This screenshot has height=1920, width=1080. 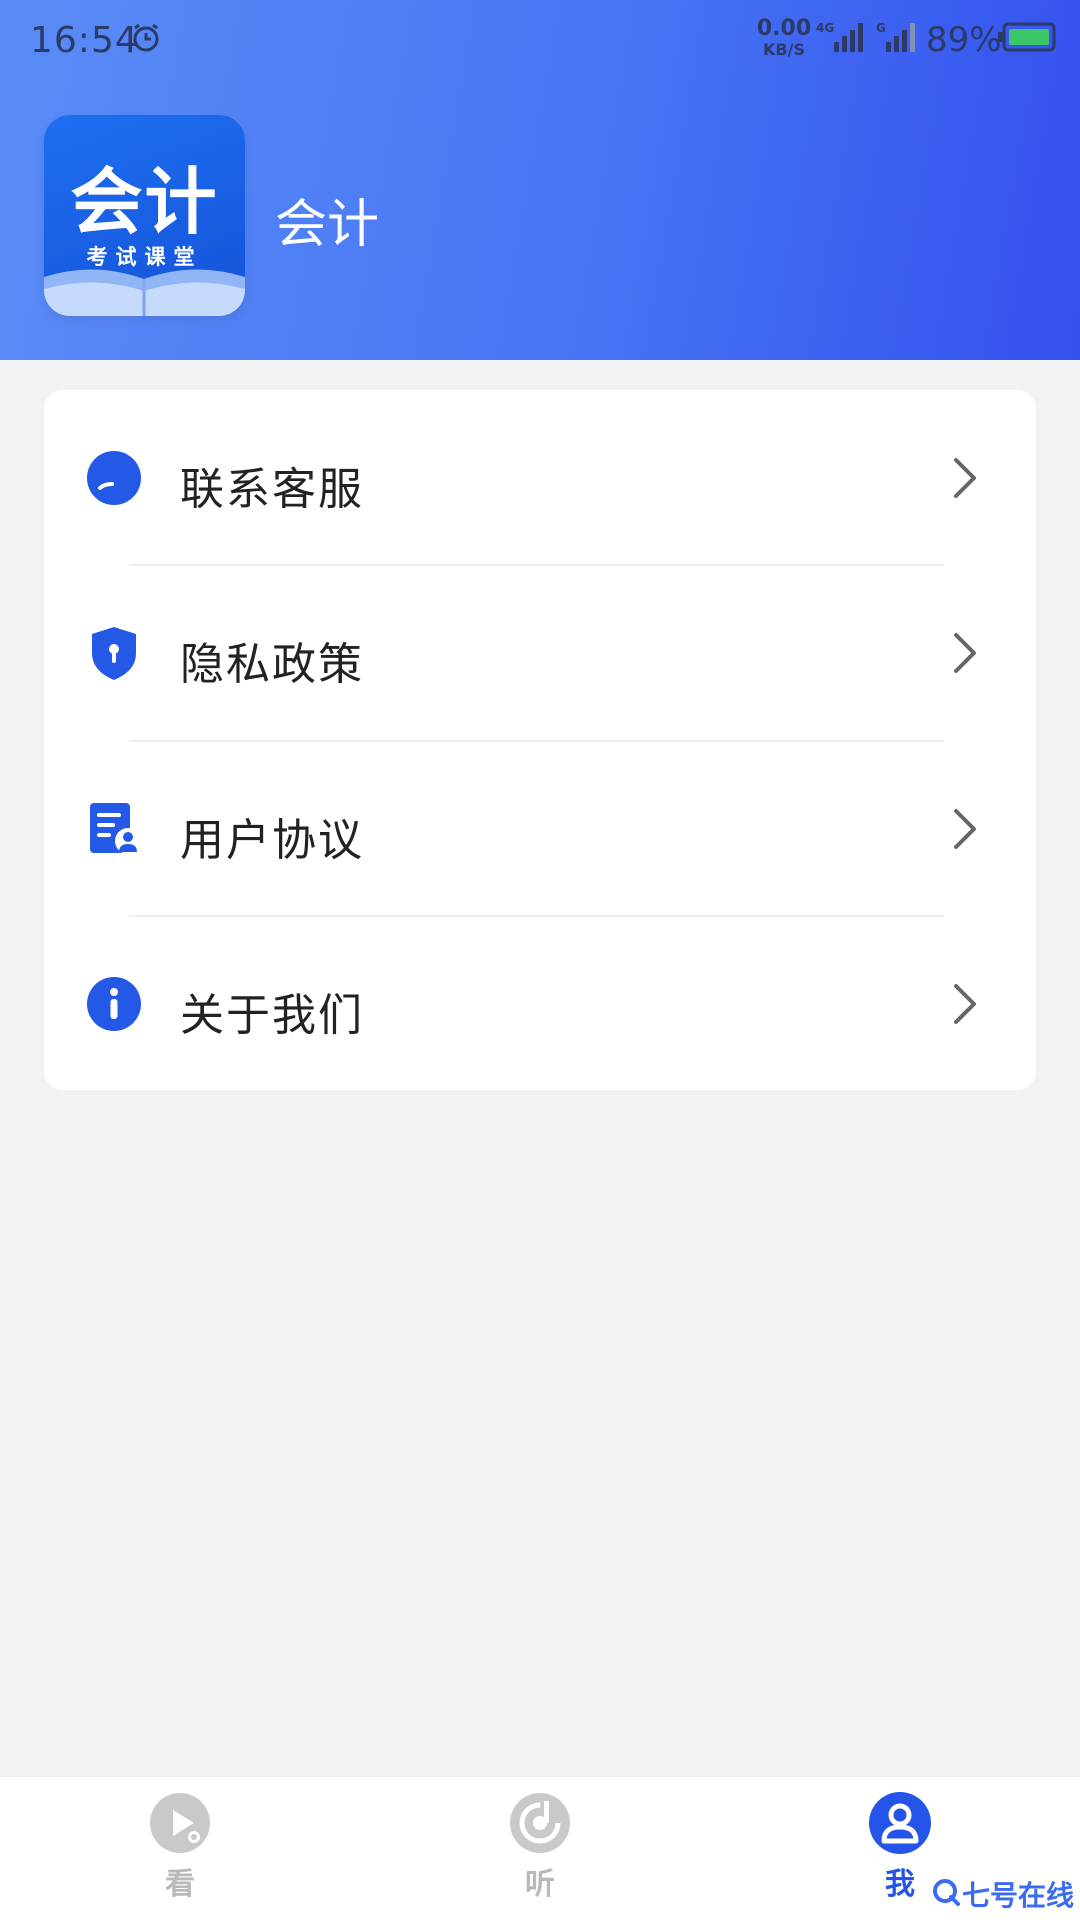 I want to click on signal-g-icon: G, so click(x=895, y=36).